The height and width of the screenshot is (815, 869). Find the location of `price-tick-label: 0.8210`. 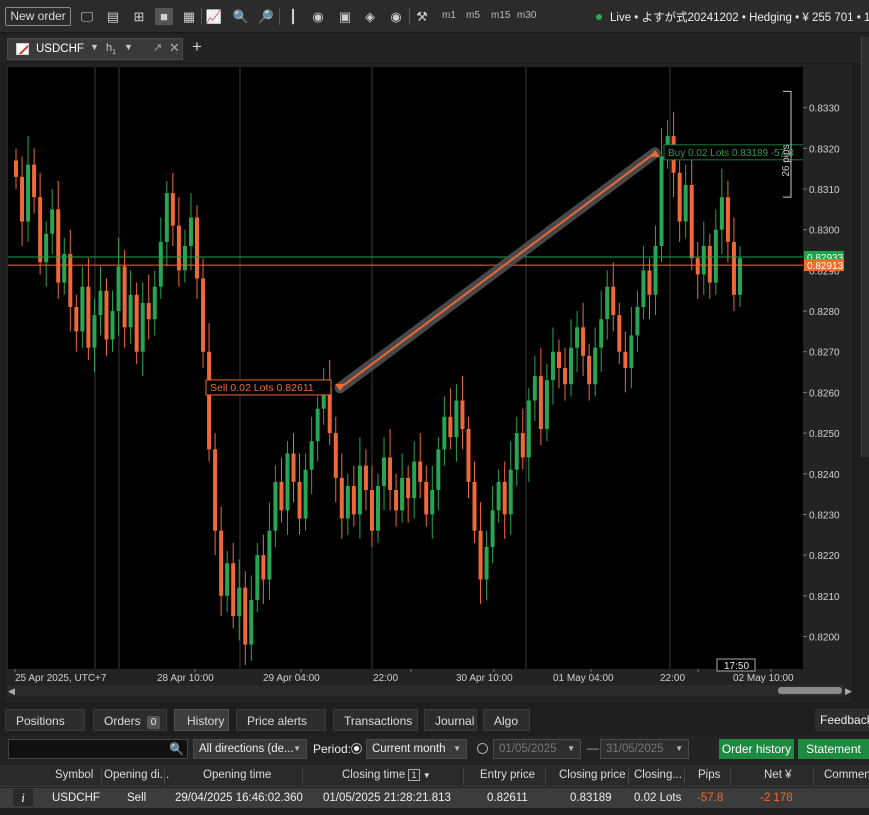

price-tick-label: 0.8210 is located at coordinates (824, 597).